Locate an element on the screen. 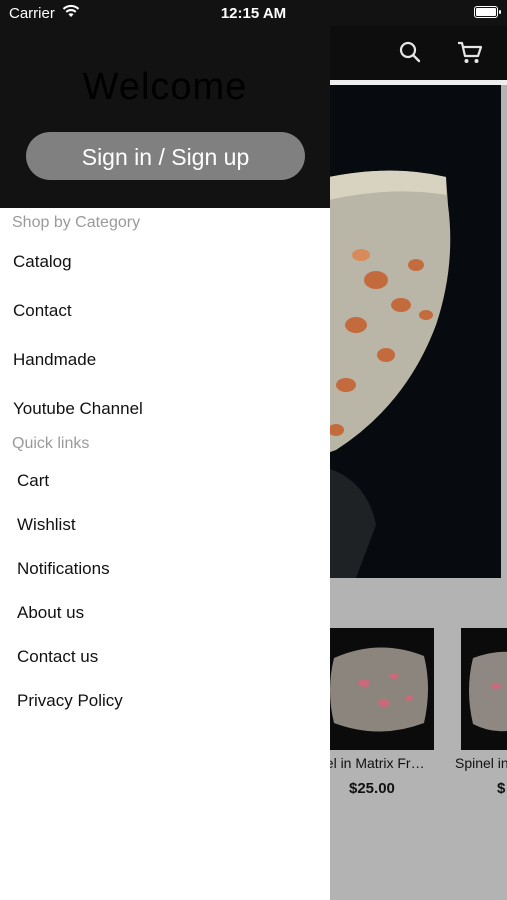 This screenshot has width=507, height=900. drawer-header: Welcome Sign in / Sign up is located at coordinates (165, 117).